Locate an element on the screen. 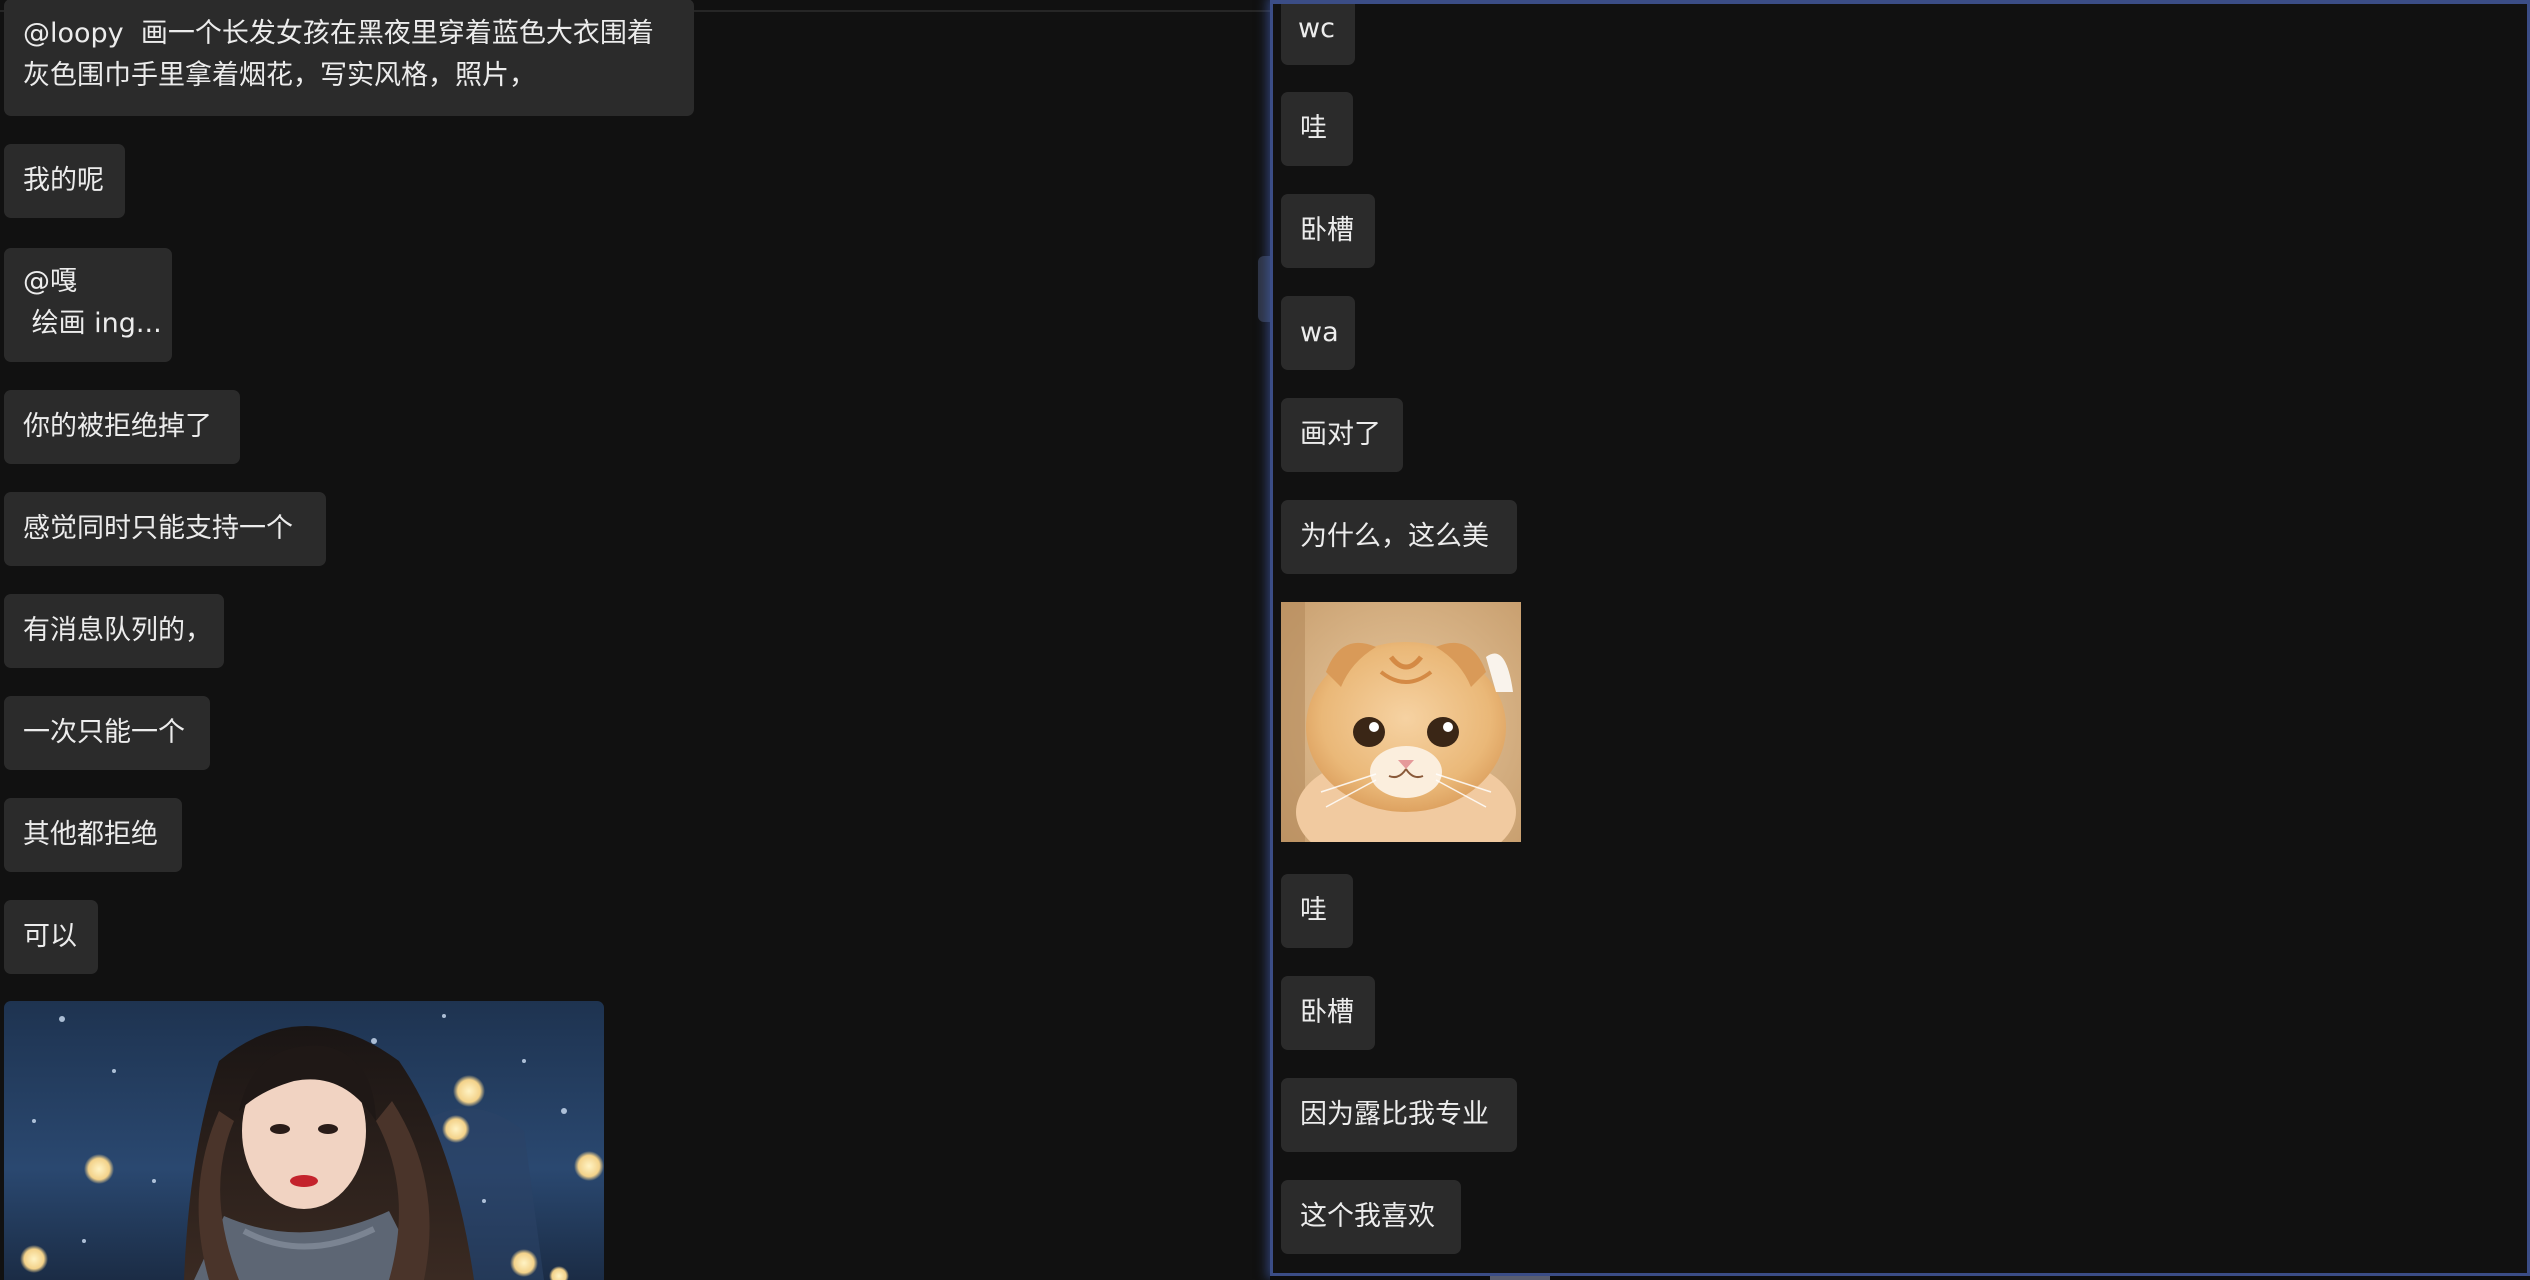  message-bubble: 你的被拒绝掉了 is located at coordinates (122, 427).